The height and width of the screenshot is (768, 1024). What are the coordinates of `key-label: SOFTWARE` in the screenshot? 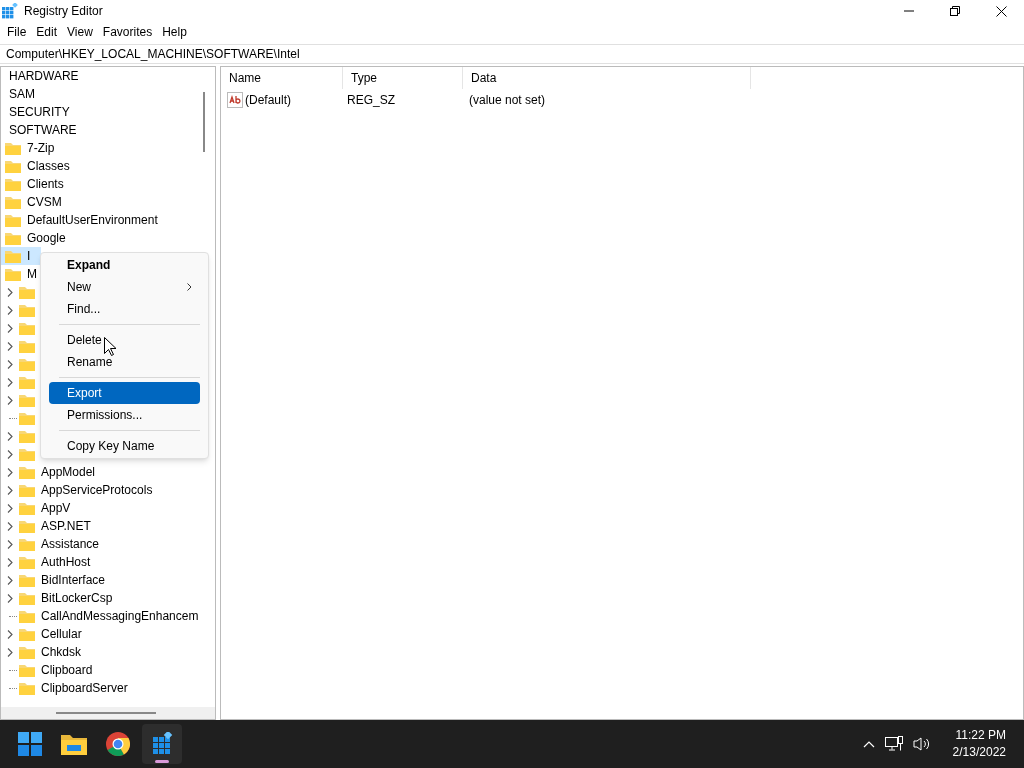 It's located at (43, 130).